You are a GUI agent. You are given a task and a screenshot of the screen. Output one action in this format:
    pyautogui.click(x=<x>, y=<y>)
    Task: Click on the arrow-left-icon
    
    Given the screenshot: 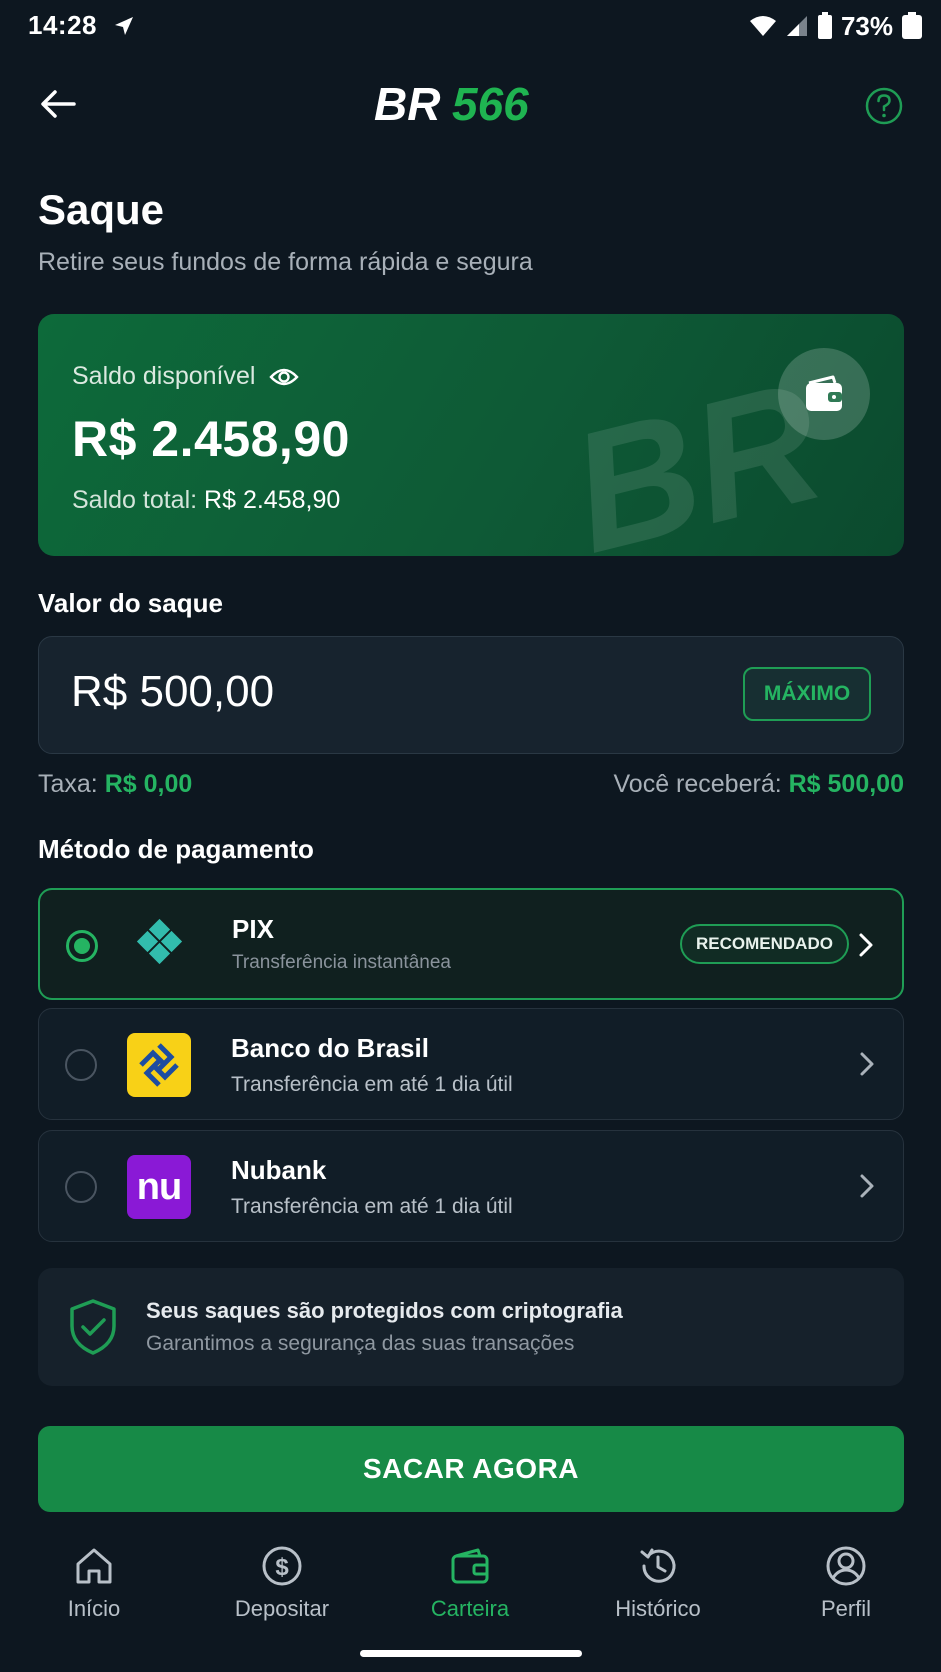 What is the action you would take?
    pyautogui.click(x=58, y=104)
    